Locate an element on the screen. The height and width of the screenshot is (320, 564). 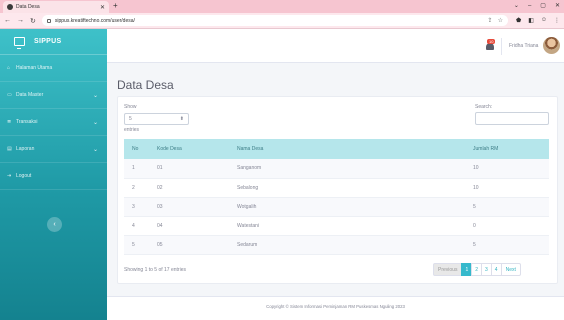
window-controls: ⌄ – ▢ ✕ is located at coordinates (537, 6).